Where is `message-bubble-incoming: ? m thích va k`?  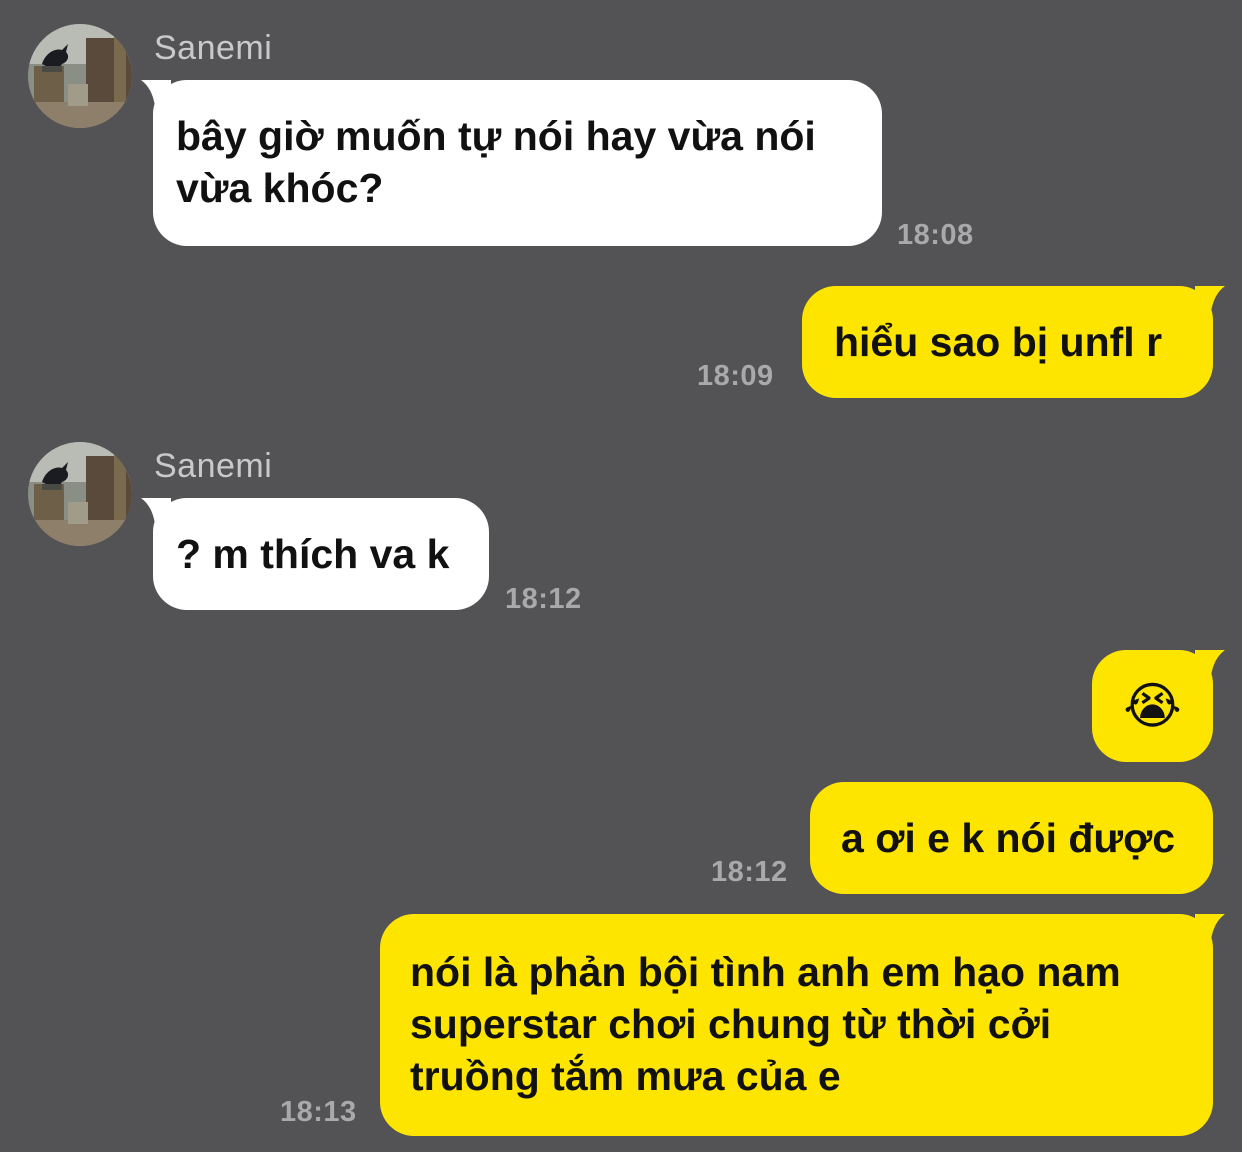 message-bubble-incoming: ? m thích va k is located at coordinates (315, 554).